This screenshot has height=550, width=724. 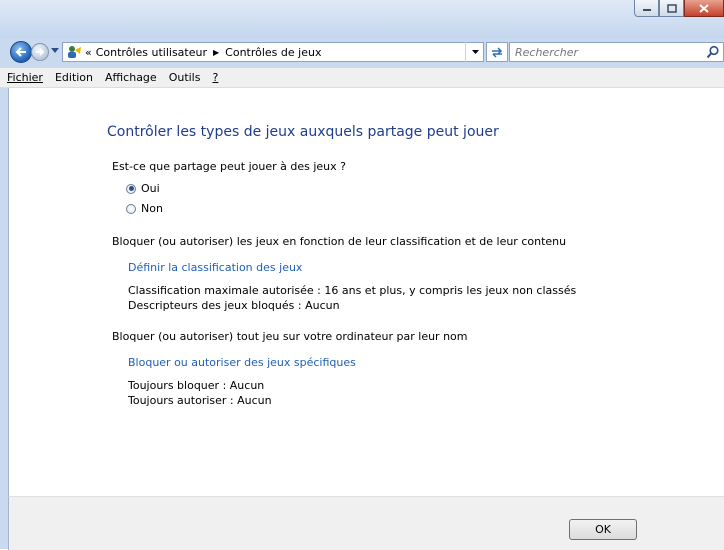 What do you see at coordinates (152, 208) in the screenshot?
I see `radio-non-label: Non` at bounding box center [152, 208].